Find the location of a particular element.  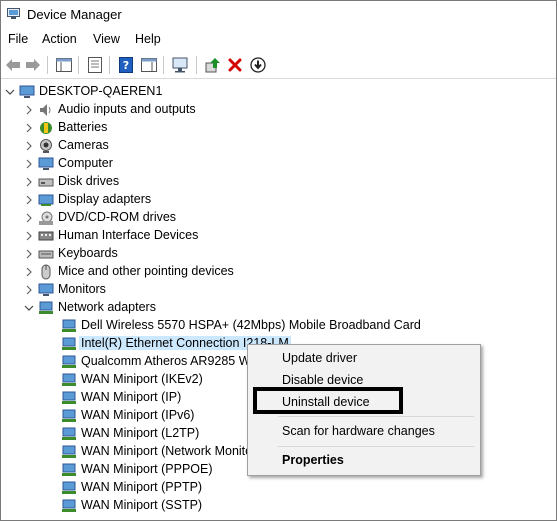

uninstall-highlight-frame is located at coordinates (328, 400).